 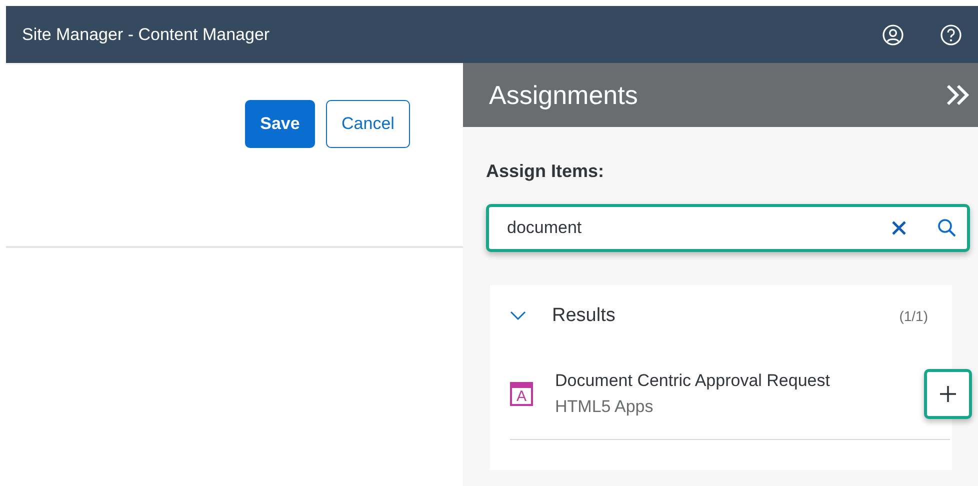 What do you see at coordinates (913, 316) in the screenshot?
I see `results-count: (1/1)` at bounding box center [913, 316].